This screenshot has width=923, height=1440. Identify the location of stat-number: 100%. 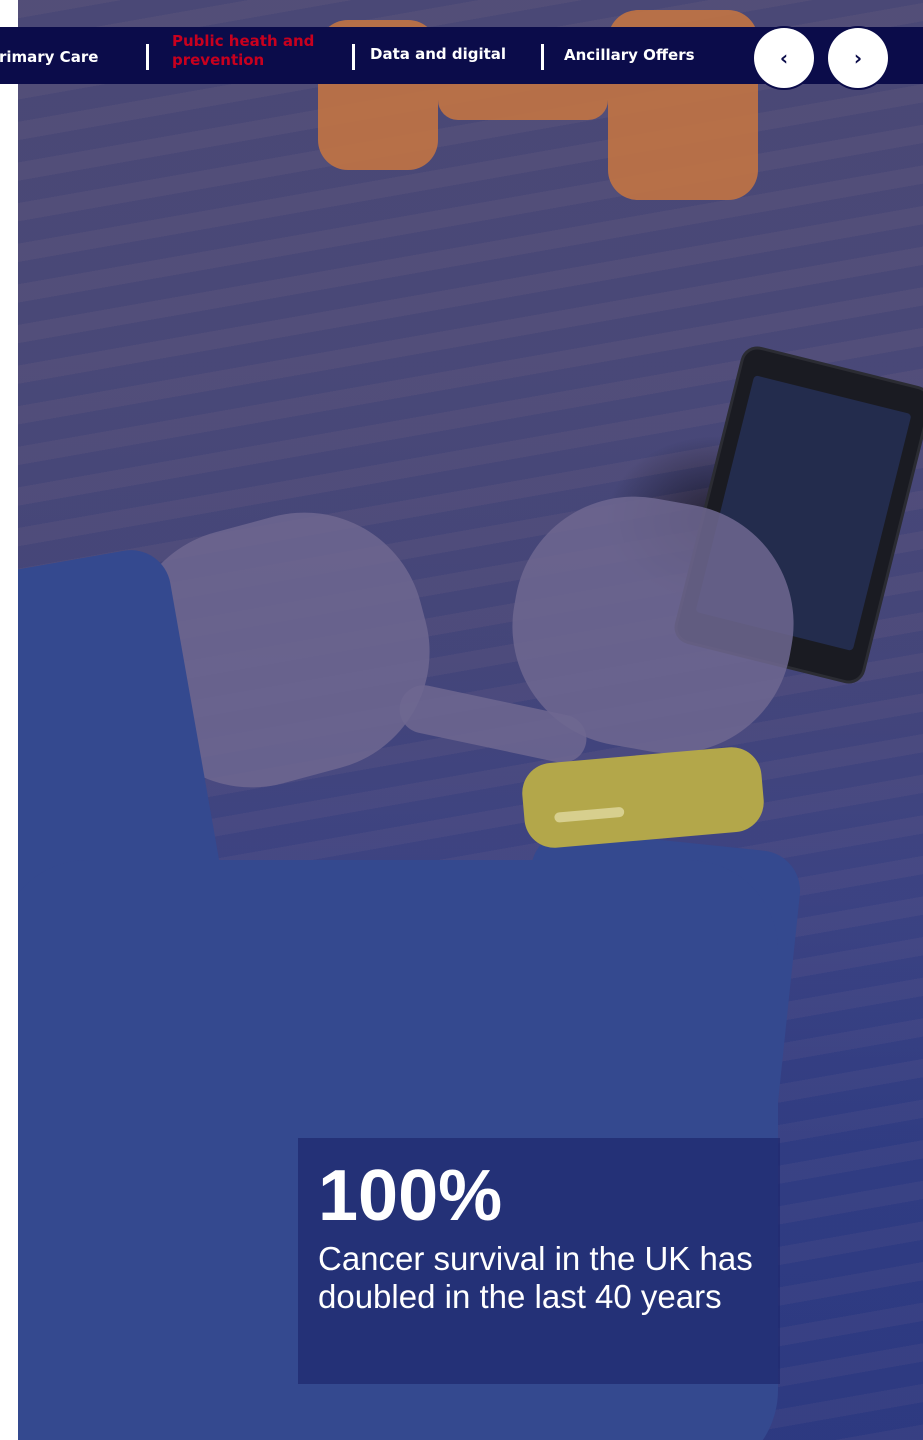
(410, 1196).